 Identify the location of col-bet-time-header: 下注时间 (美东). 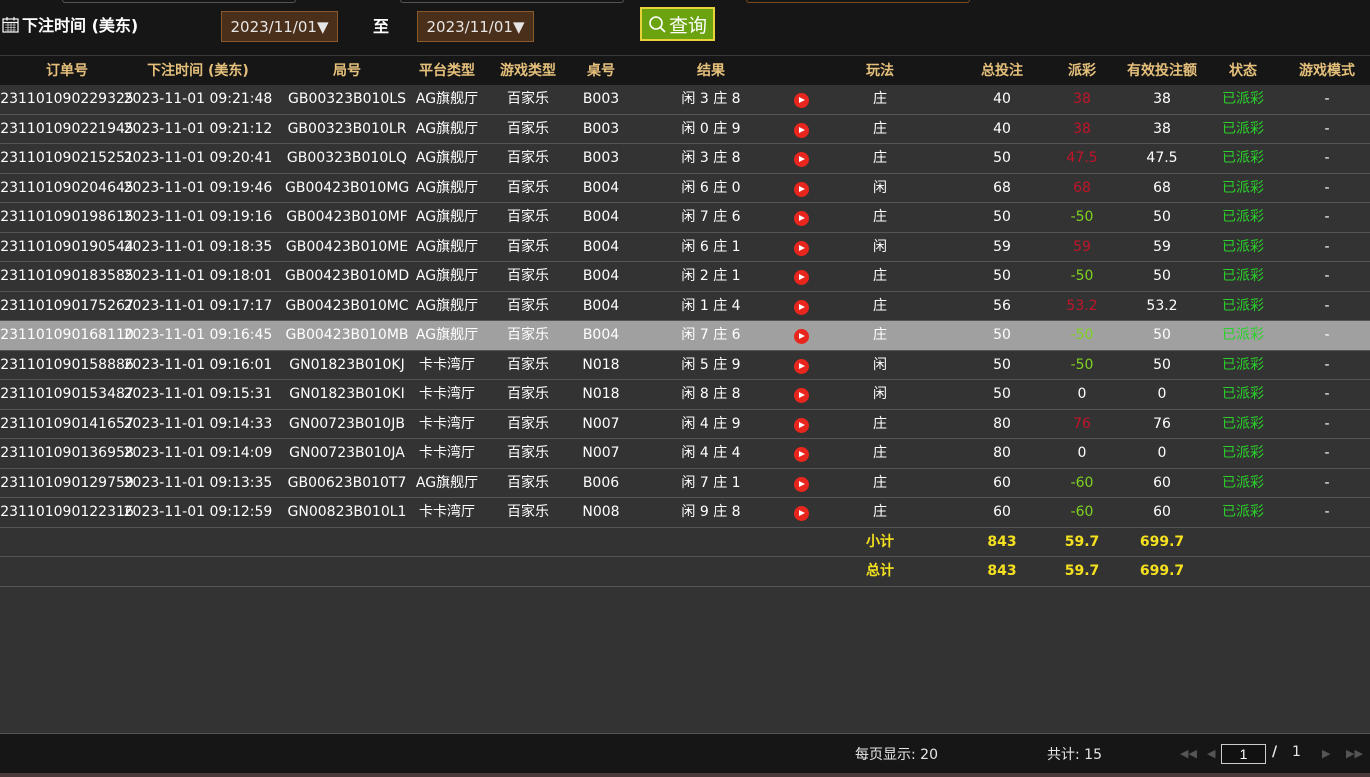
(198, 71).